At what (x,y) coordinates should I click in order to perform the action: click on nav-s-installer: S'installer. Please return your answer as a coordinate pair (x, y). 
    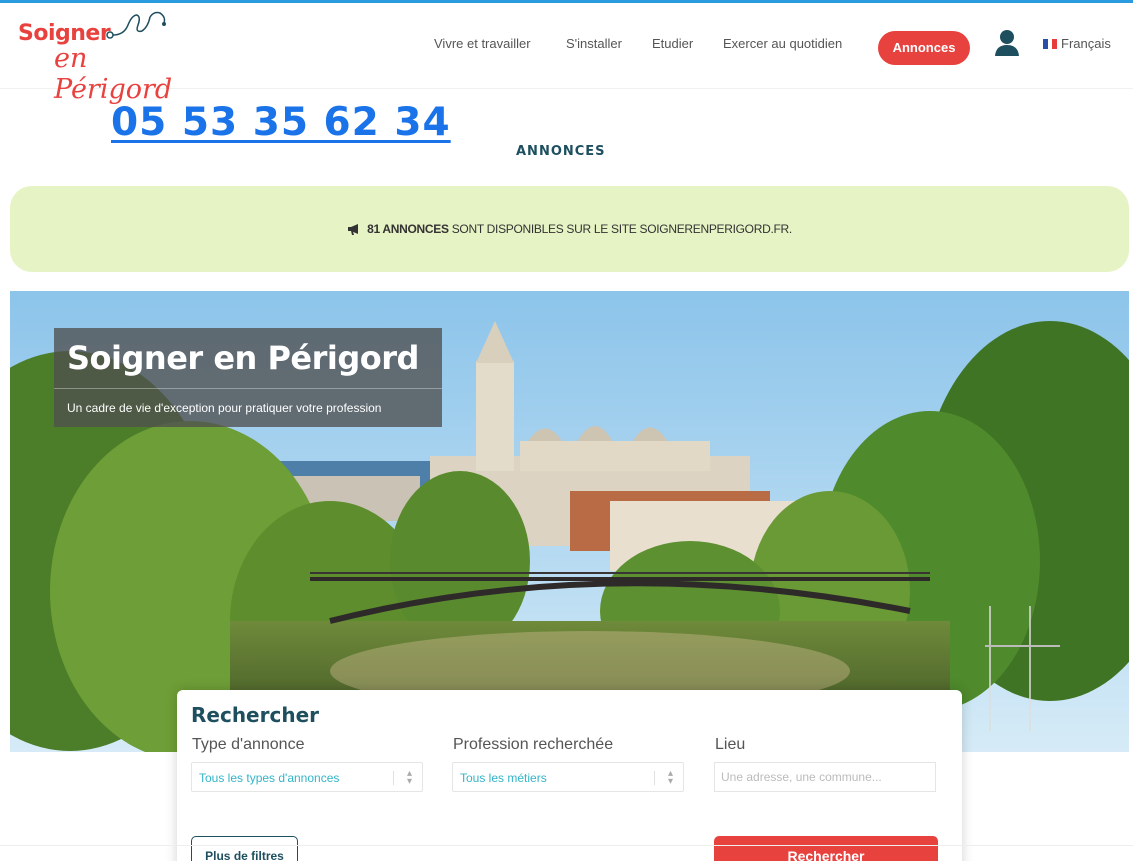
    Looking at the image, I should click on (594, 43).